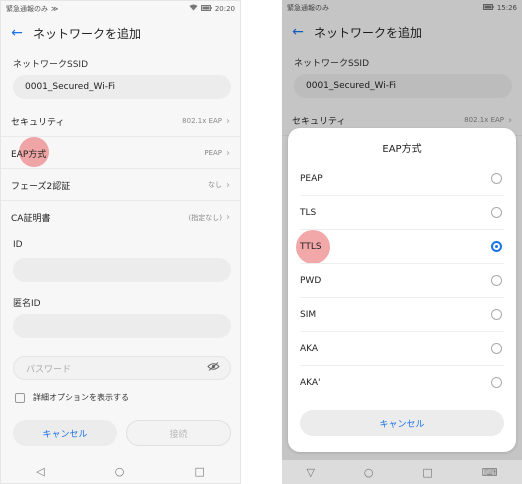 This screenshot has height=484, width=522. I want to click on cancel-button: キャンセル, so click(65, 433).